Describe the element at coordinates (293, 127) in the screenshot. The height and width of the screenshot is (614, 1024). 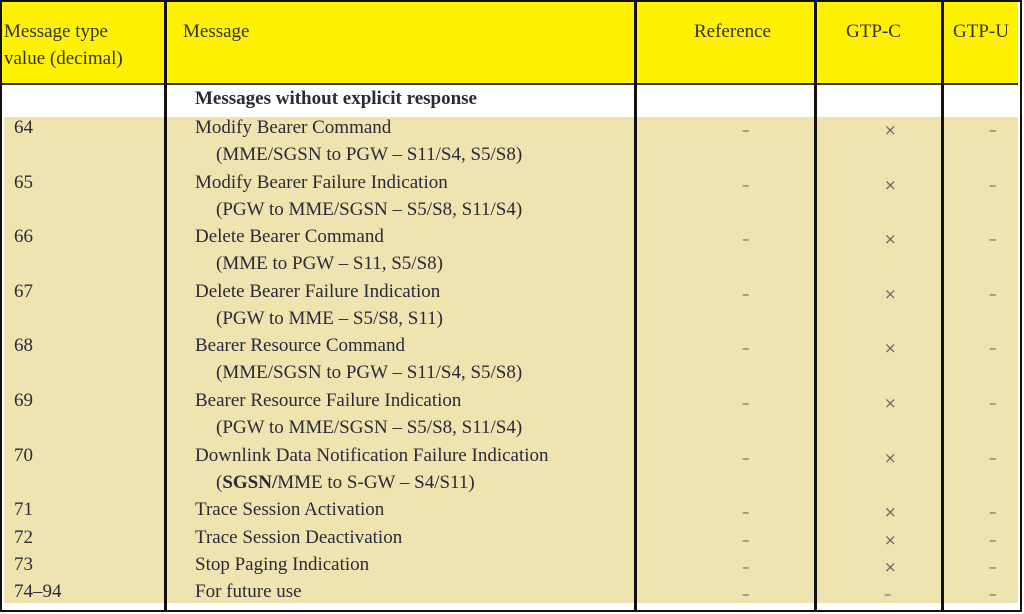
I see `message-name: Modify Bearer Command` at that location.